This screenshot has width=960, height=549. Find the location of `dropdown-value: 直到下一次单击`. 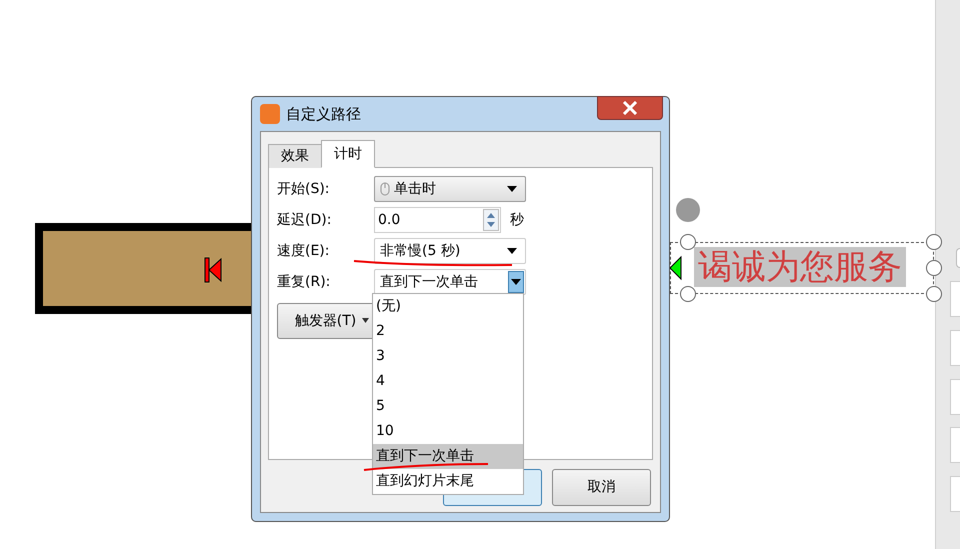

dropdown-value: 直到下一次单击 is located at coordinates (429, 282).